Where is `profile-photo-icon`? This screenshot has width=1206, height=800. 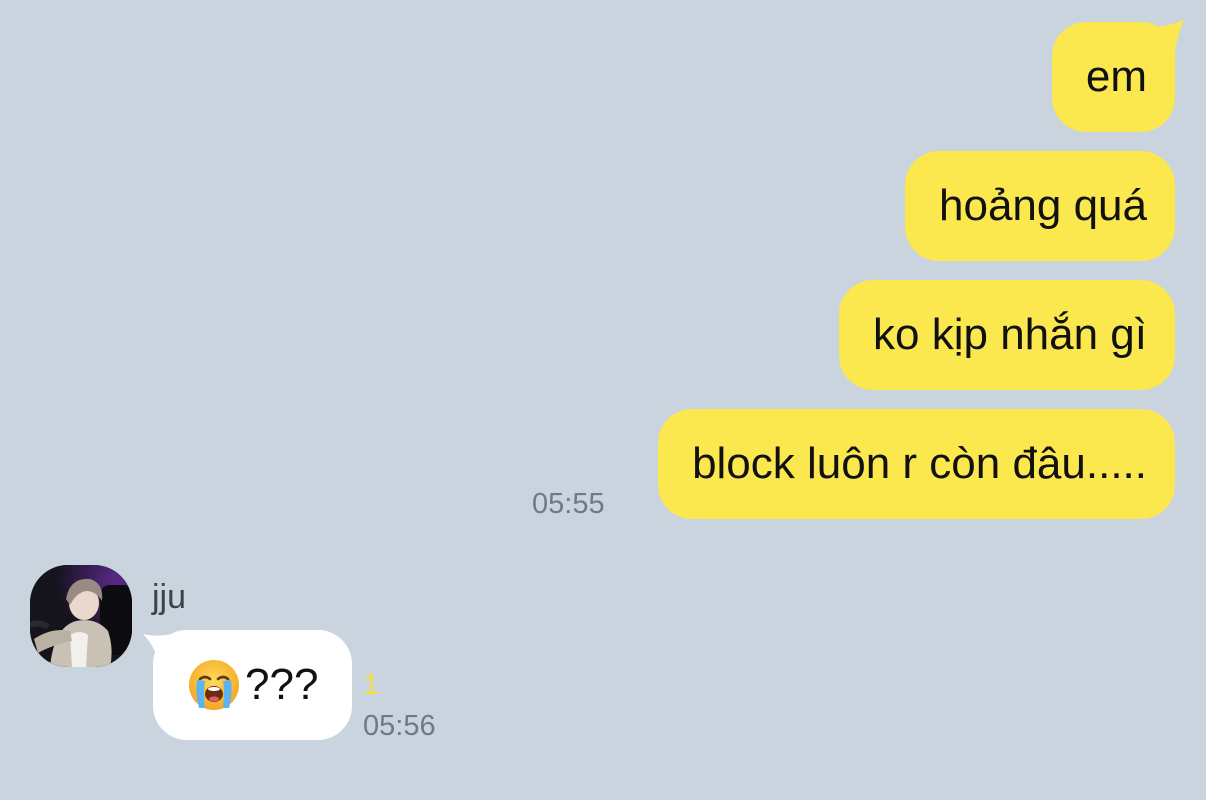 profile-photo-icon is located at coordinates (81, 616).